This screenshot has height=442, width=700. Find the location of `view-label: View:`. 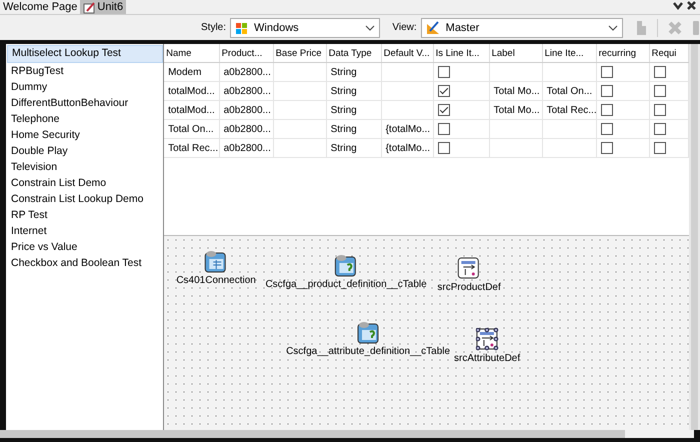

view-label: View: is located at coordinates (404, 27).